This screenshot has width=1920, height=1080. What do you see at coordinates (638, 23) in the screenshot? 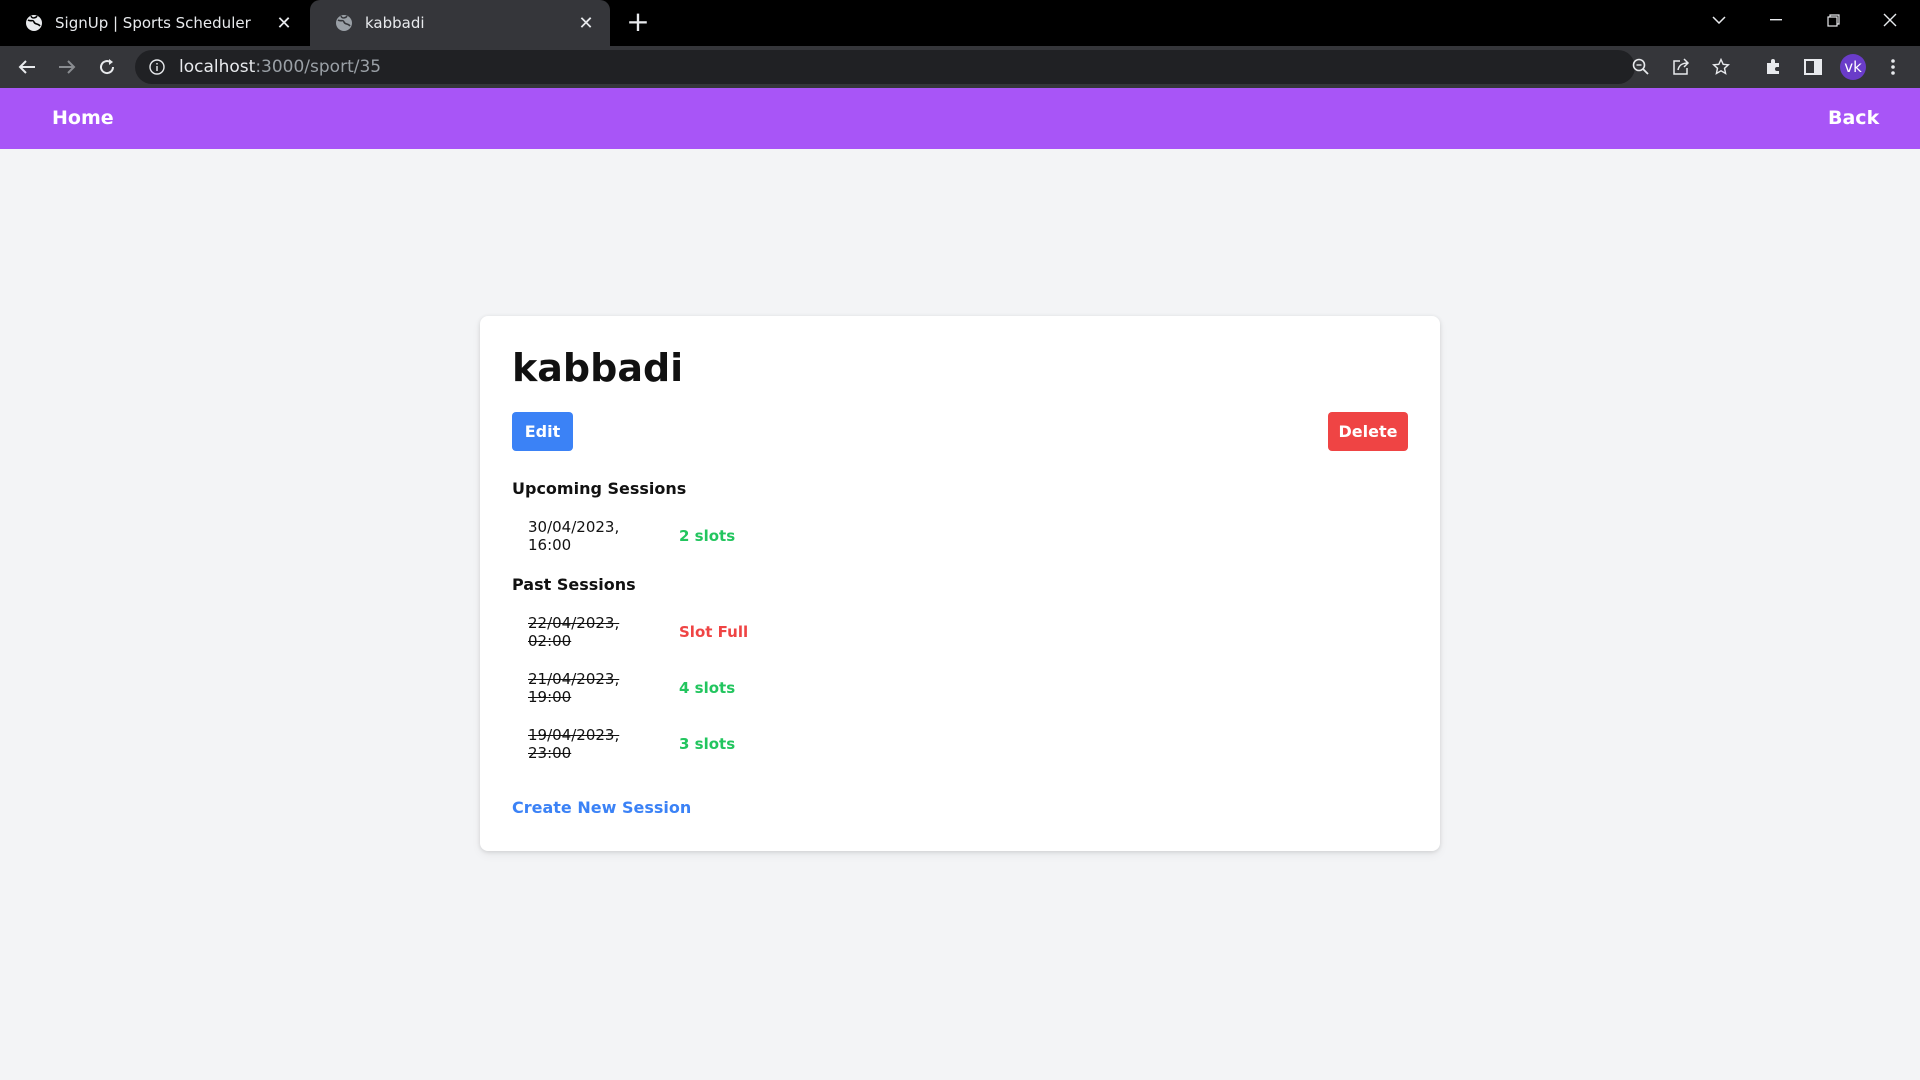
I see `new-tab-icon: +` at bounding box center [638, 23].